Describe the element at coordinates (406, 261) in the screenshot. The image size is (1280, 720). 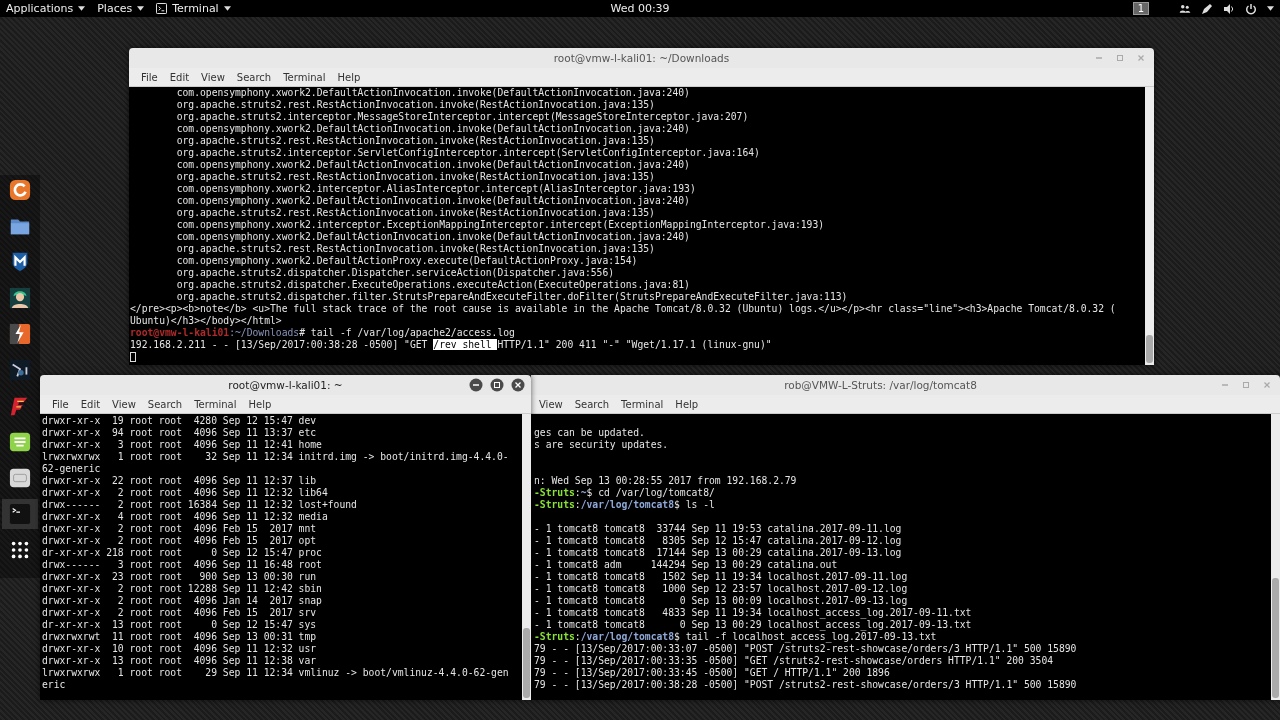
I see `terminal-line: com.opensymphony.xwork2.DefaultActionProxy.execute(DefaultActionProxy.java:154)` at that location.